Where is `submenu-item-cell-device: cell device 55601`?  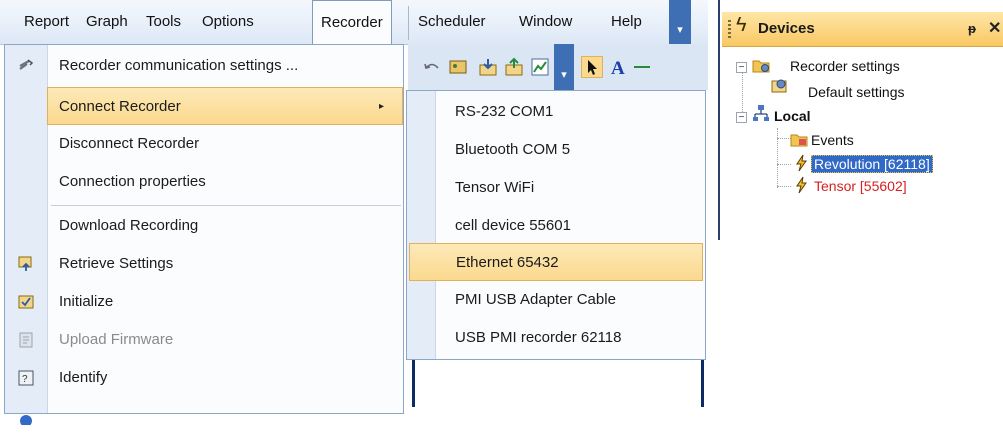 submenu-item-cell-device: cell device 55601 is located at coordinates (556, 226).